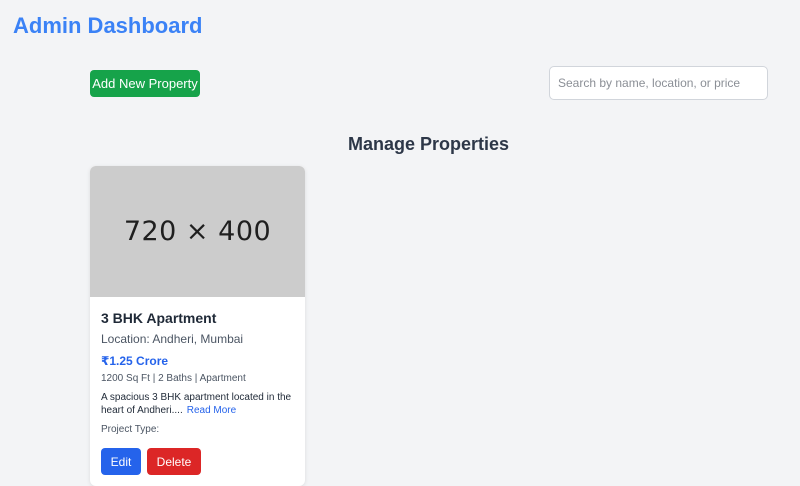  Describe the element at coordinates (173, 378) in the screenshot. I see `property-meta: 1200 Sq Ft | 2 Baths | Apartment` at that location.